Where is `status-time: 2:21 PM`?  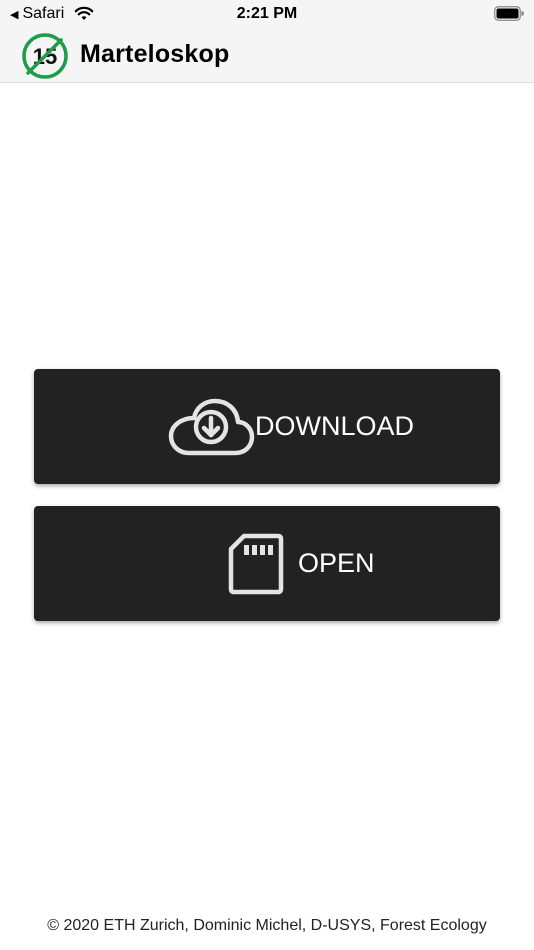 status-time: 2:21 PM is located at coordinates (267, 13).